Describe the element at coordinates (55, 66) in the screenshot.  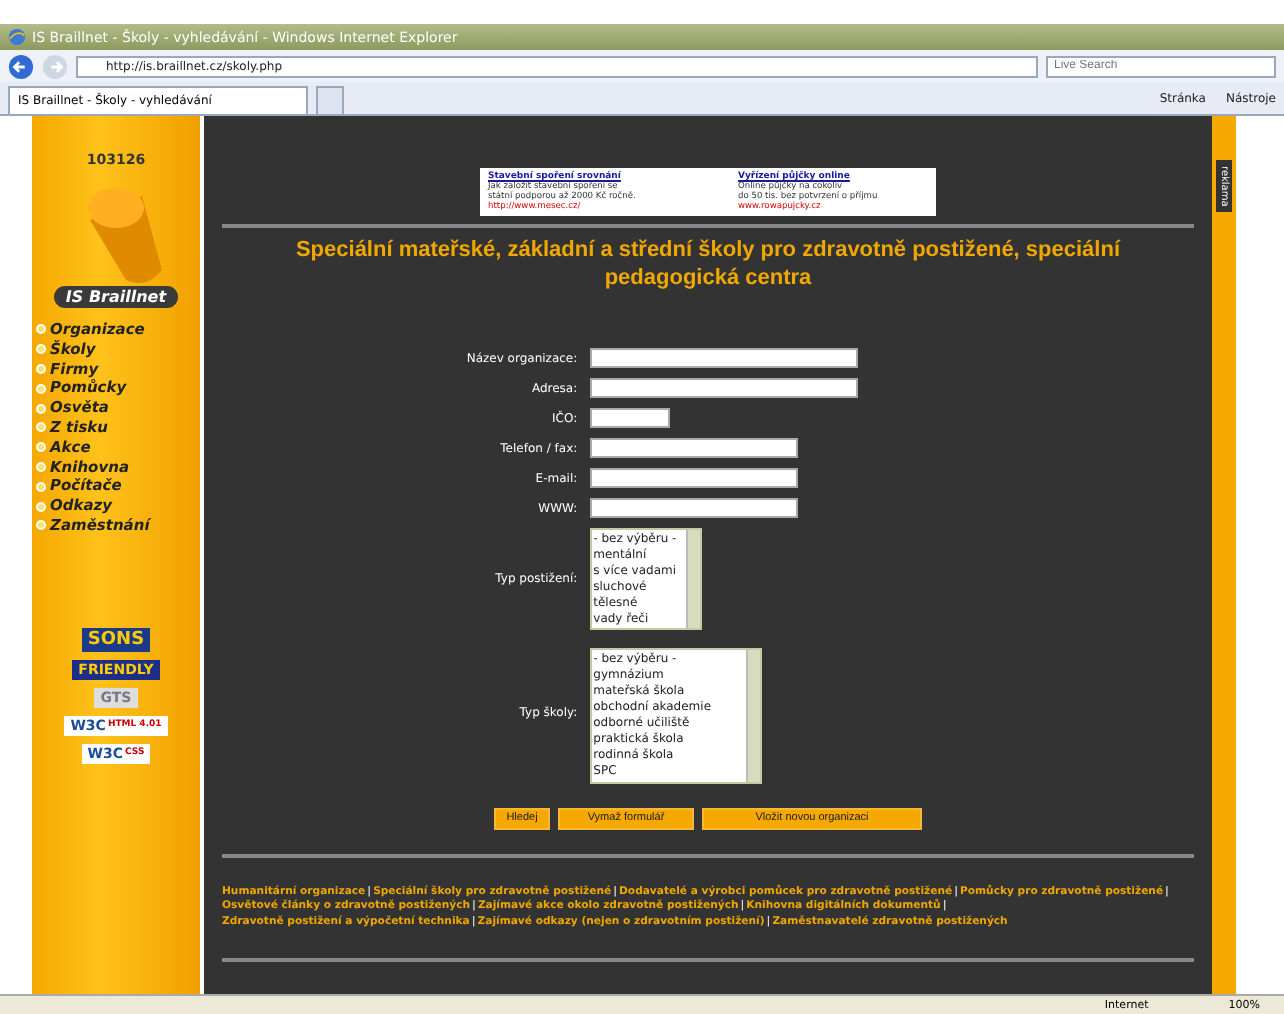
I see `forward-button` at that location.